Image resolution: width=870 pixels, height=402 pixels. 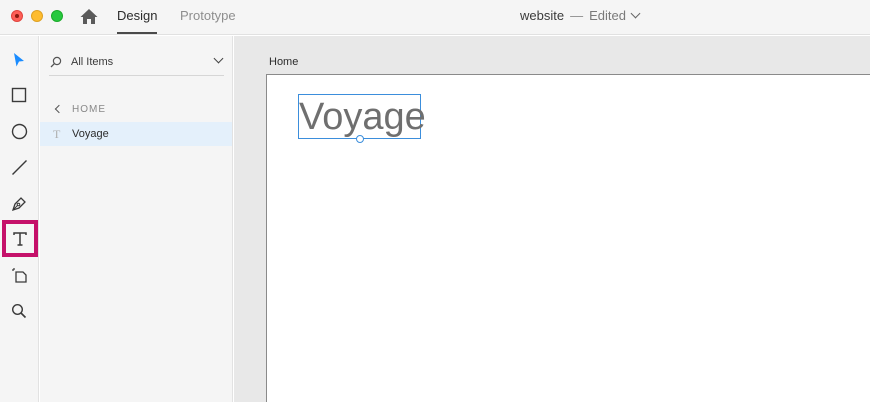 I want to click on minimize-window-button, so click(x=37, y=16).